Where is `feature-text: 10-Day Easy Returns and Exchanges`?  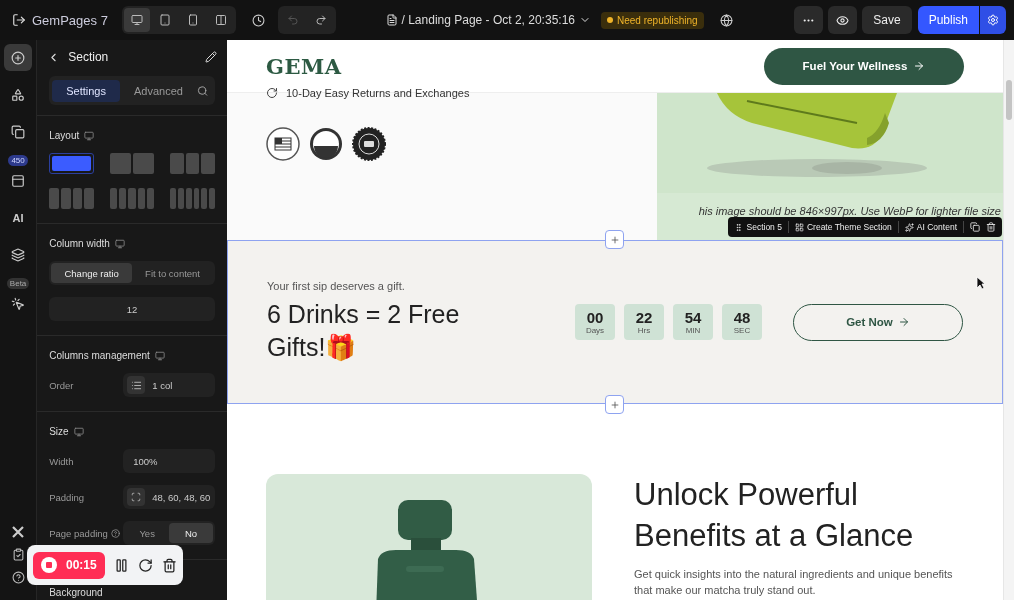 feature-text: 10-Day Easy Returns and Exchanges is located at coordinates (378, 93).